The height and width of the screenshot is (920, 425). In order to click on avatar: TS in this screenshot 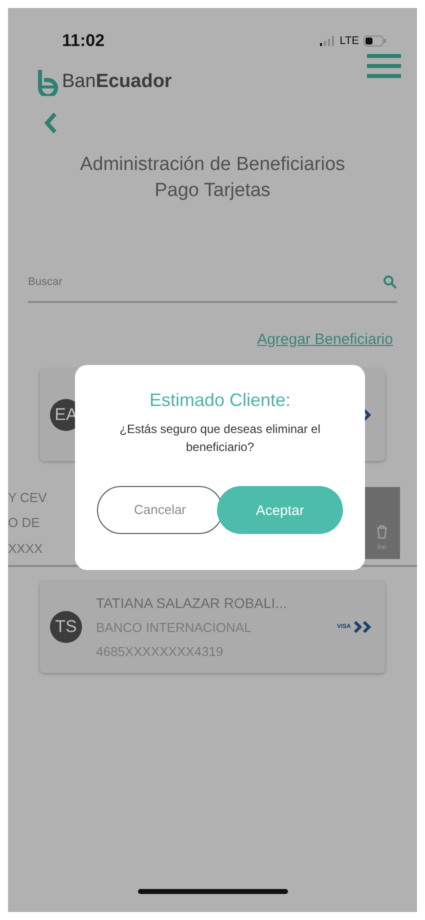, I will do `click(66, 627)`.